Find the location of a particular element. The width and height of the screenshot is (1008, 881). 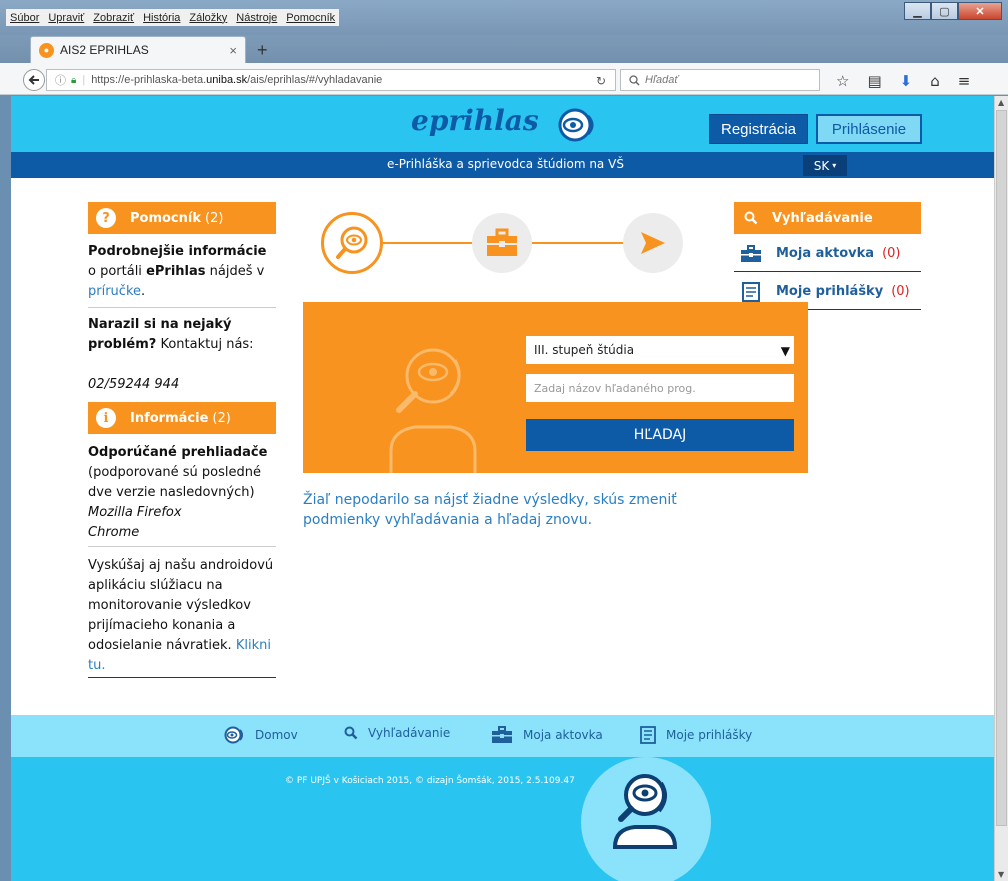

info-icon: i is located at coordinates (106, 418).